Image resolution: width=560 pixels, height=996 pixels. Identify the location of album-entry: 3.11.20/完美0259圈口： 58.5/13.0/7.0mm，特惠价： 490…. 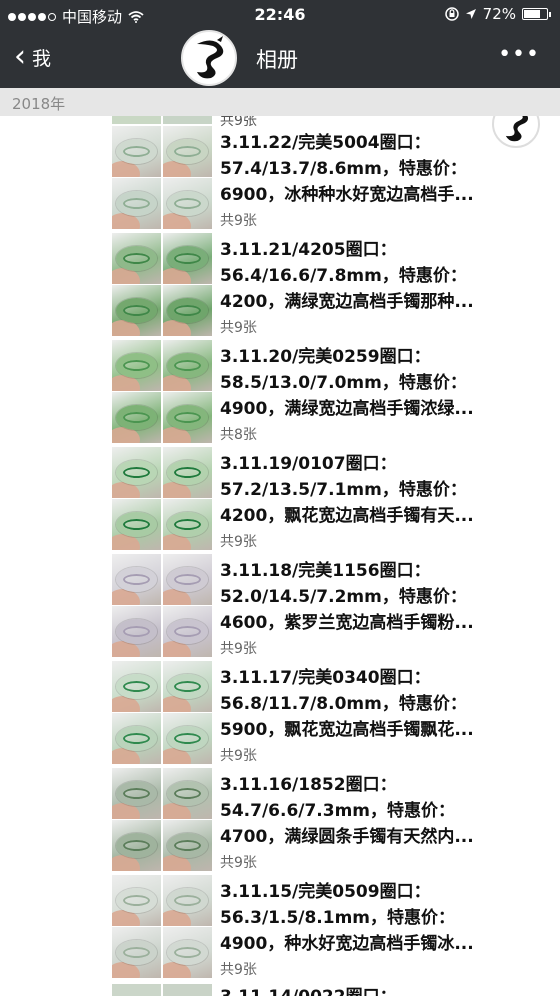
(336, 391).